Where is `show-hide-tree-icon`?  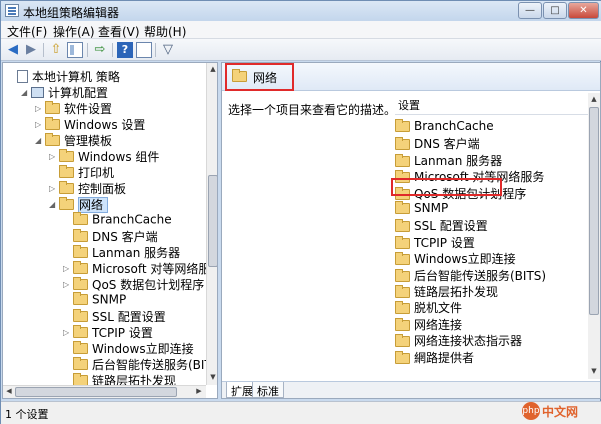 show-hide-tree-icon is located at coordinates (75, 50).